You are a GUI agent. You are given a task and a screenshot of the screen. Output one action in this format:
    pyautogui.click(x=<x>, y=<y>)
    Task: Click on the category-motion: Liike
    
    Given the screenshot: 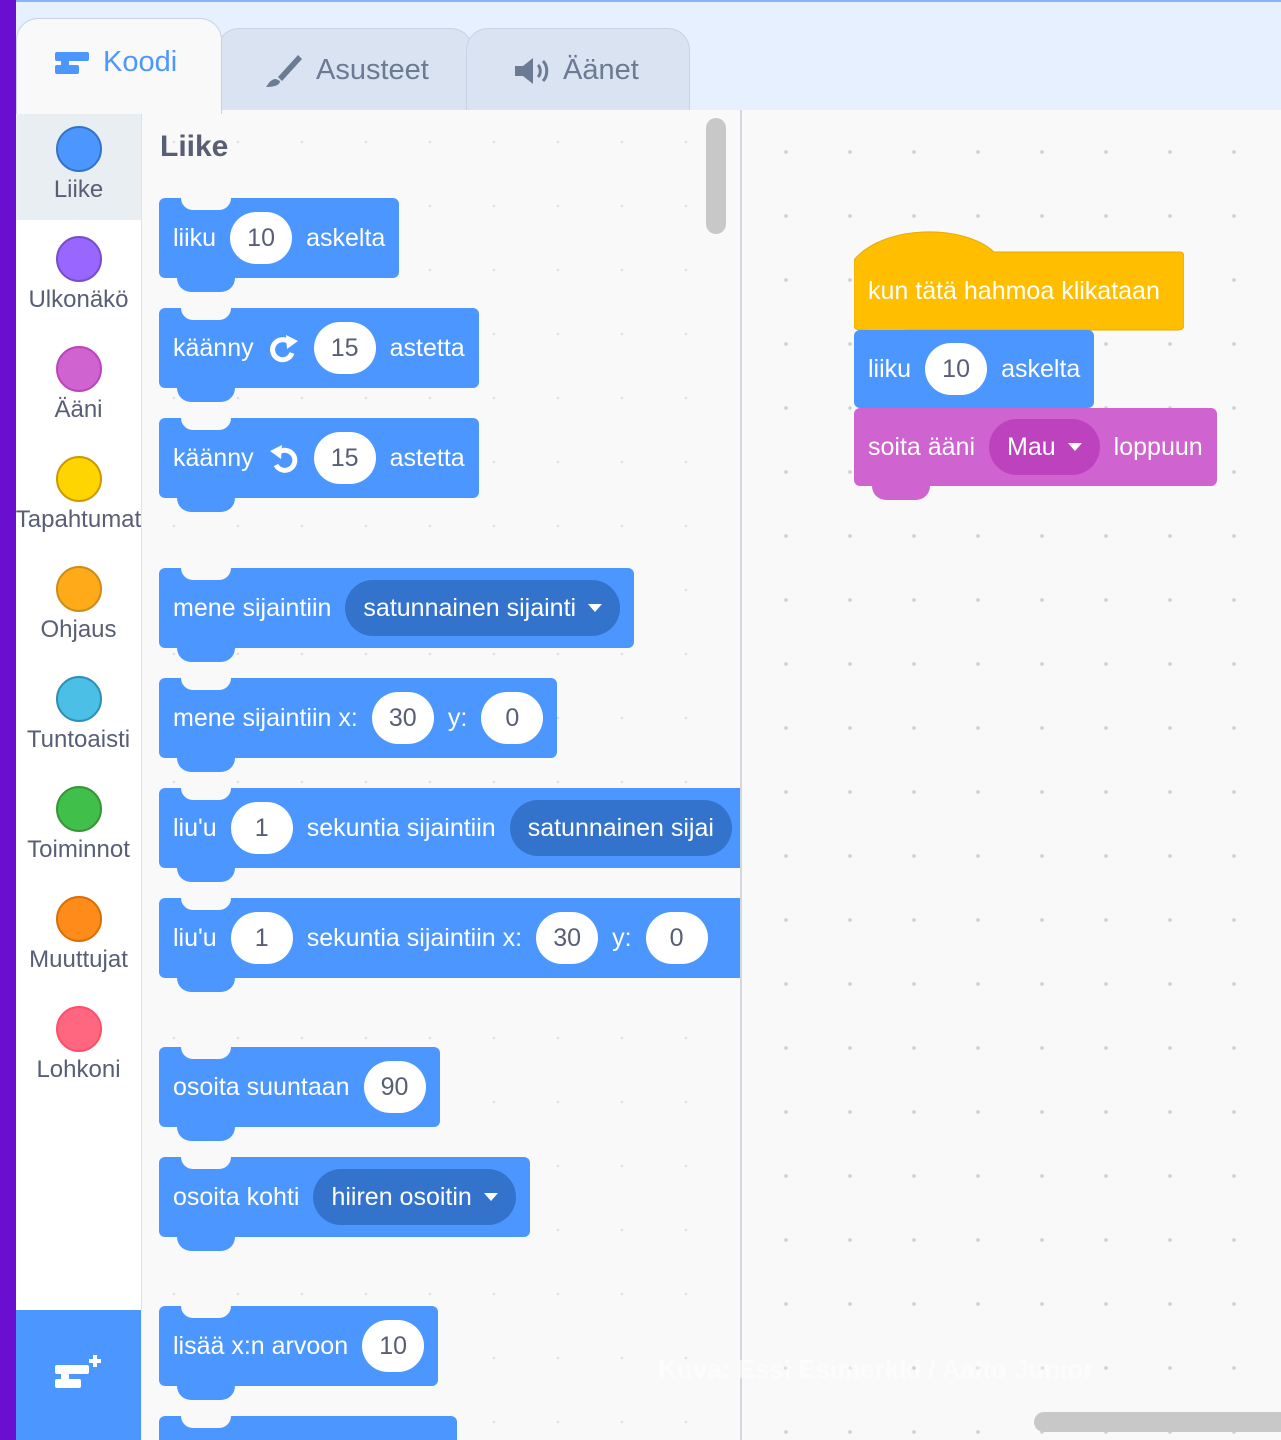 What is the action you would take?
    pyautogui.click(x=78, y=165)
    